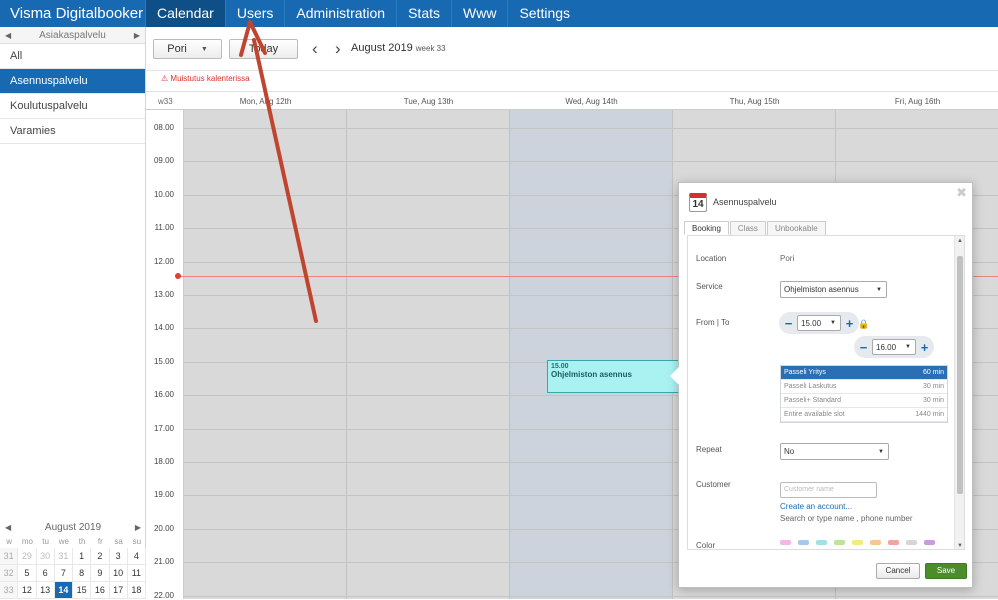  What do you see at coordinates (72, 13) in the screenshot?
I see `brand-logo: Visma Digitalbooker` at bounding box center [72, 13].